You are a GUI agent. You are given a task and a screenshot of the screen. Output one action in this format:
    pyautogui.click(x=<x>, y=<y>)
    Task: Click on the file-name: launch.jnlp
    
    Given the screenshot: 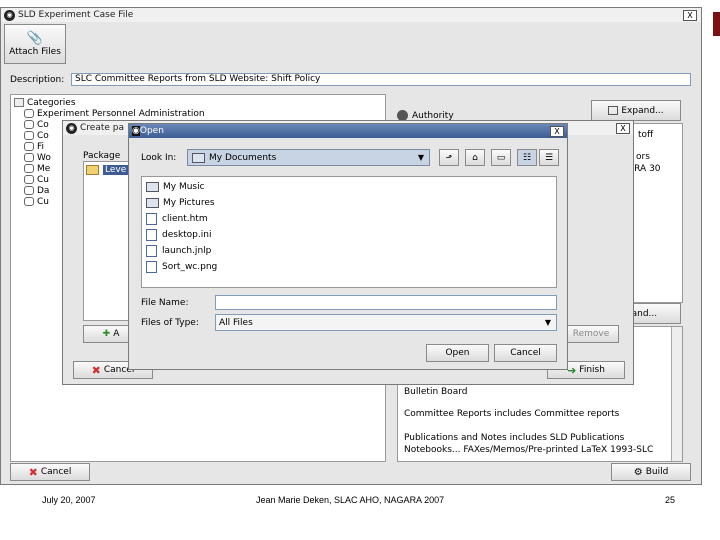 What is the action you would take?
    pyautogui.click(x=187, y=251)
    